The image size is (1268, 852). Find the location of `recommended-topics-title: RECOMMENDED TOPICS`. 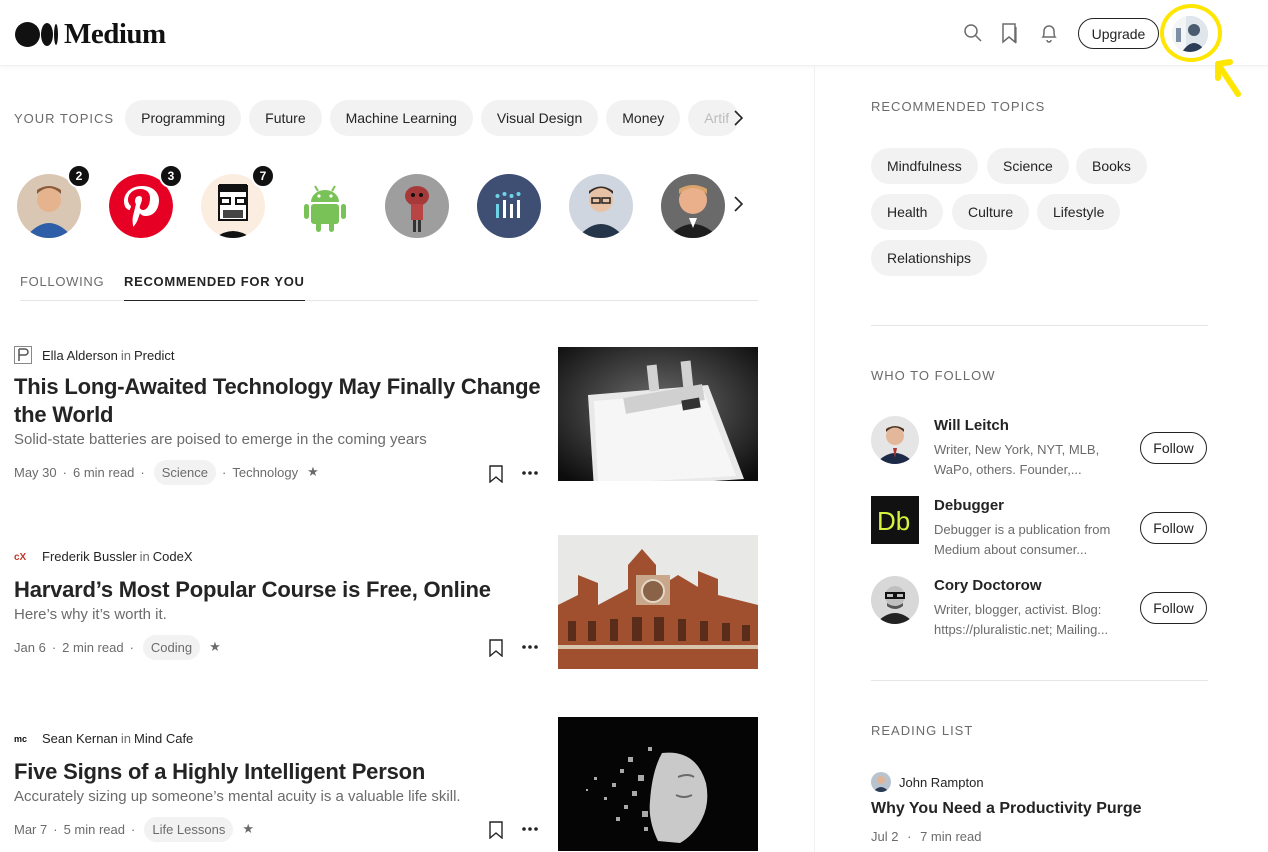

recommended-topics-title: RECOMMENDED TOPICS is located at coordinates (958, 106).